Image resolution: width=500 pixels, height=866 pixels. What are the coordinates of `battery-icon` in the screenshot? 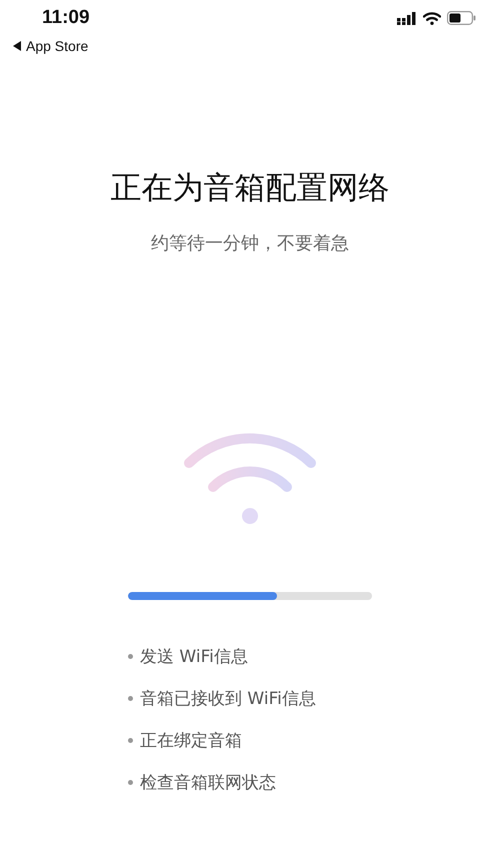 It's located at (461, 18).